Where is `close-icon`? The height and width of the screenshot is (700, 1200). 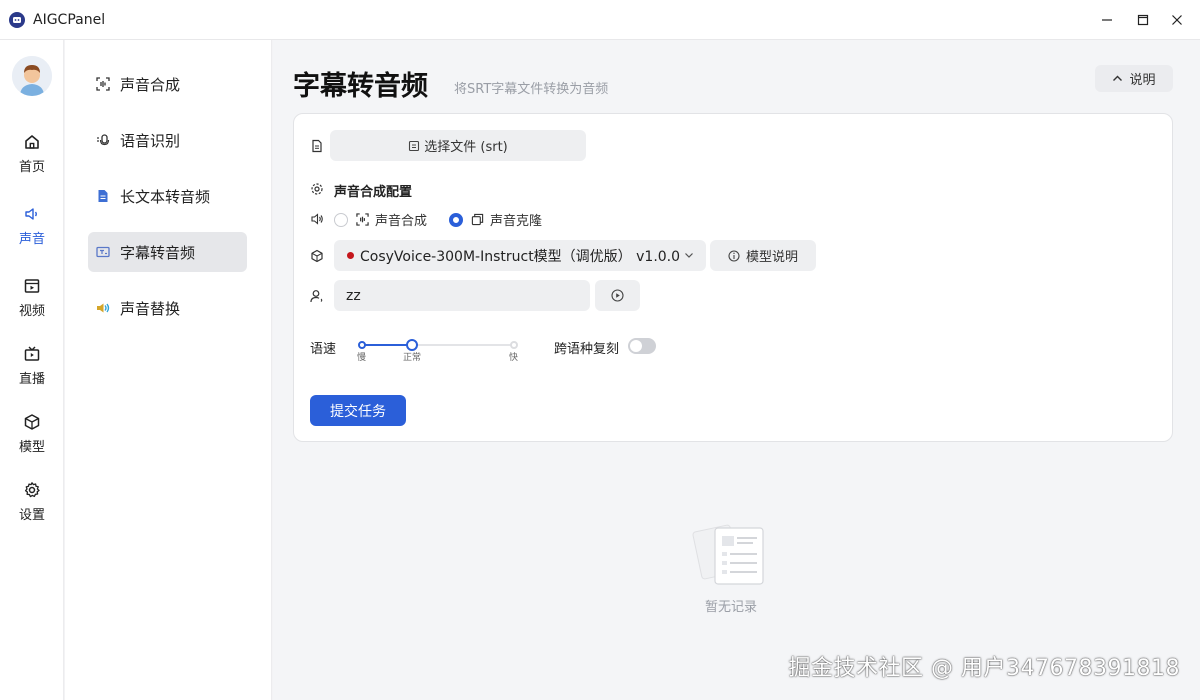
close-icon is located at coordinates (1177, 20).